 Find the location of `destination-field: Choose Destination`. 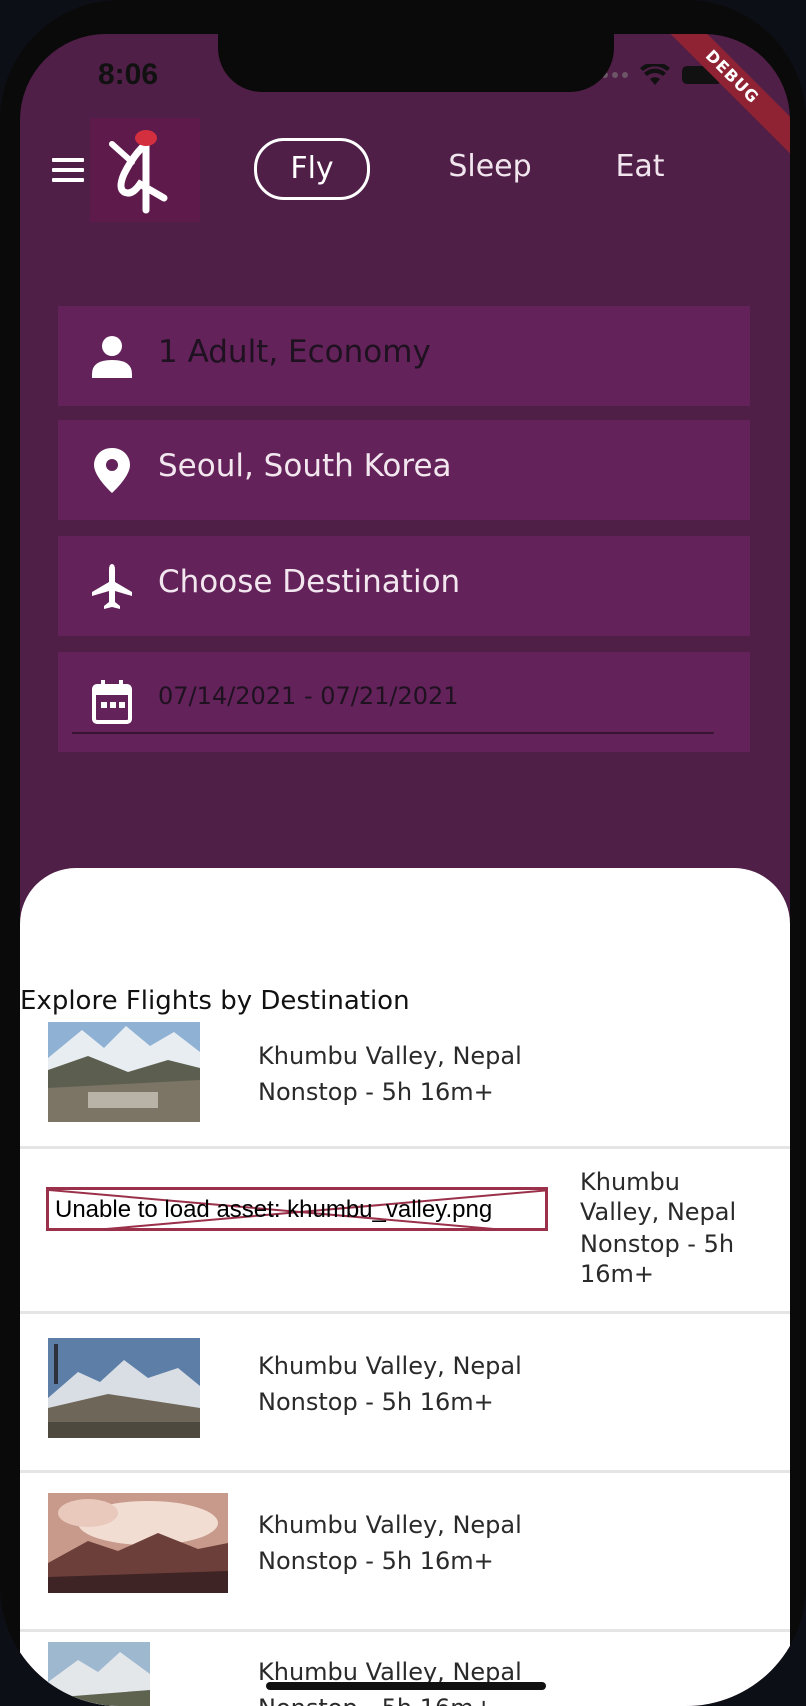

destination-field: Choose Destination is located at coordinates (404, 586).